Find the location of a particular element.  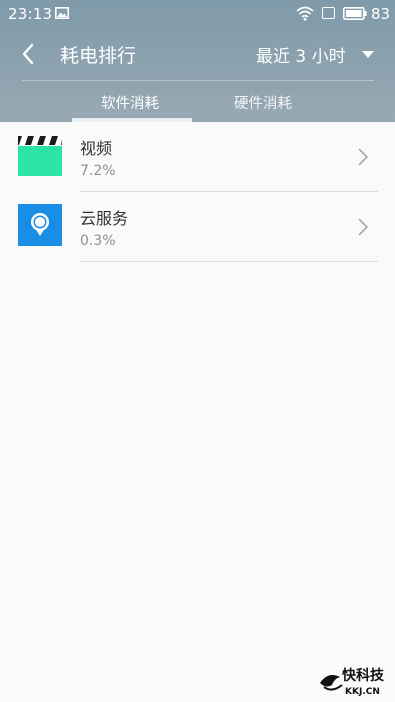

square-icon is located at coordinates (328, 13).